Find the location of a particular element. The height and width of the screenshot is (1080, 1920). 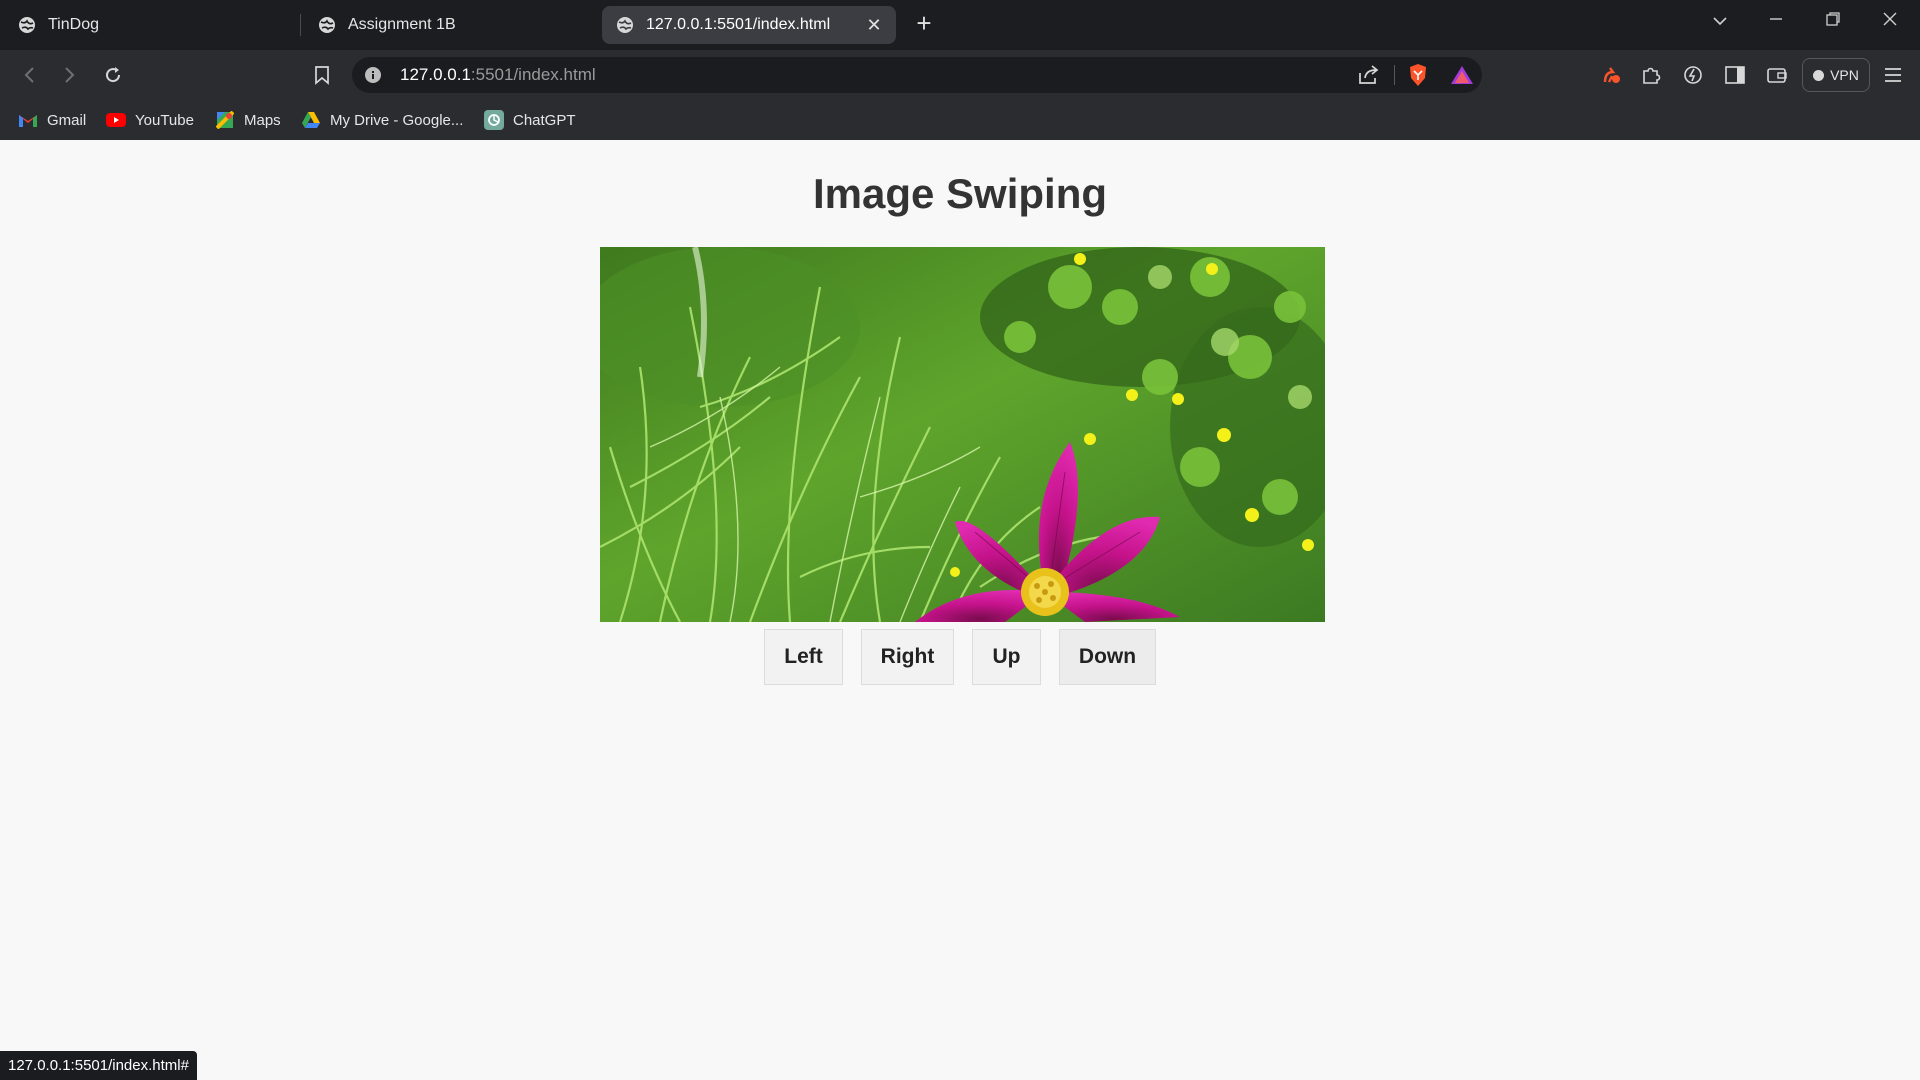

bookmark-chatgpt: ChatGPT is located at coordinates (530, 120).